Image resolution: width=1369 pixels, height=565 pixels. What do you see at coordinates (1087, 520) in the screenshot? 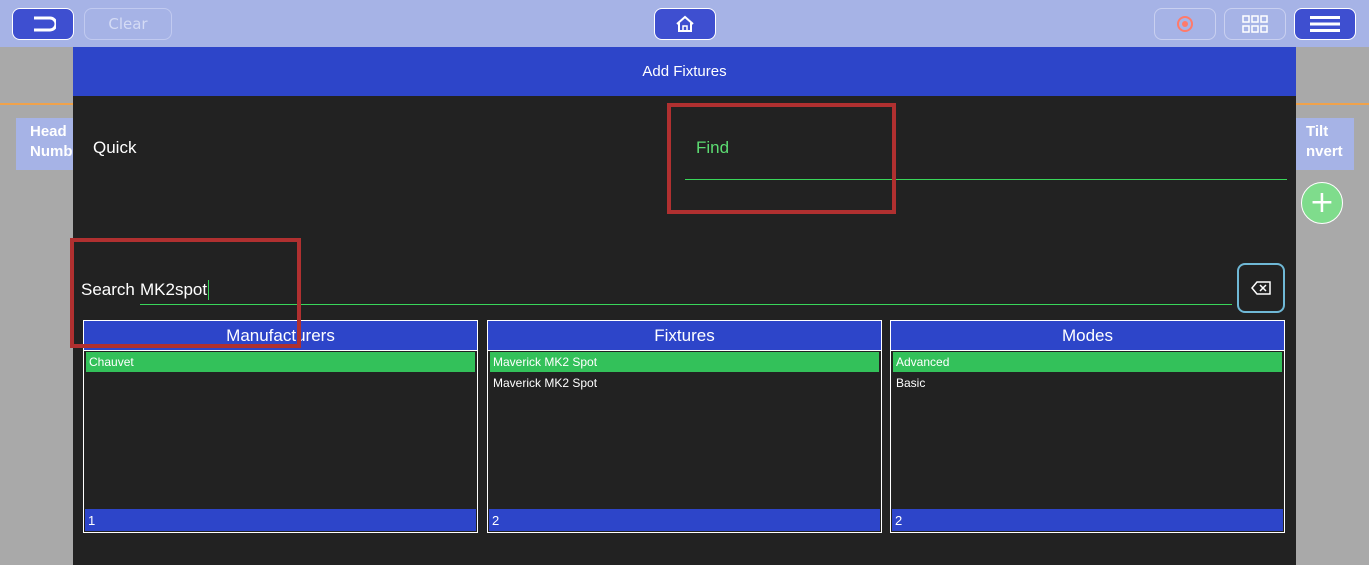
I see `modes-count: 2` at bounding box center [1087, 520].